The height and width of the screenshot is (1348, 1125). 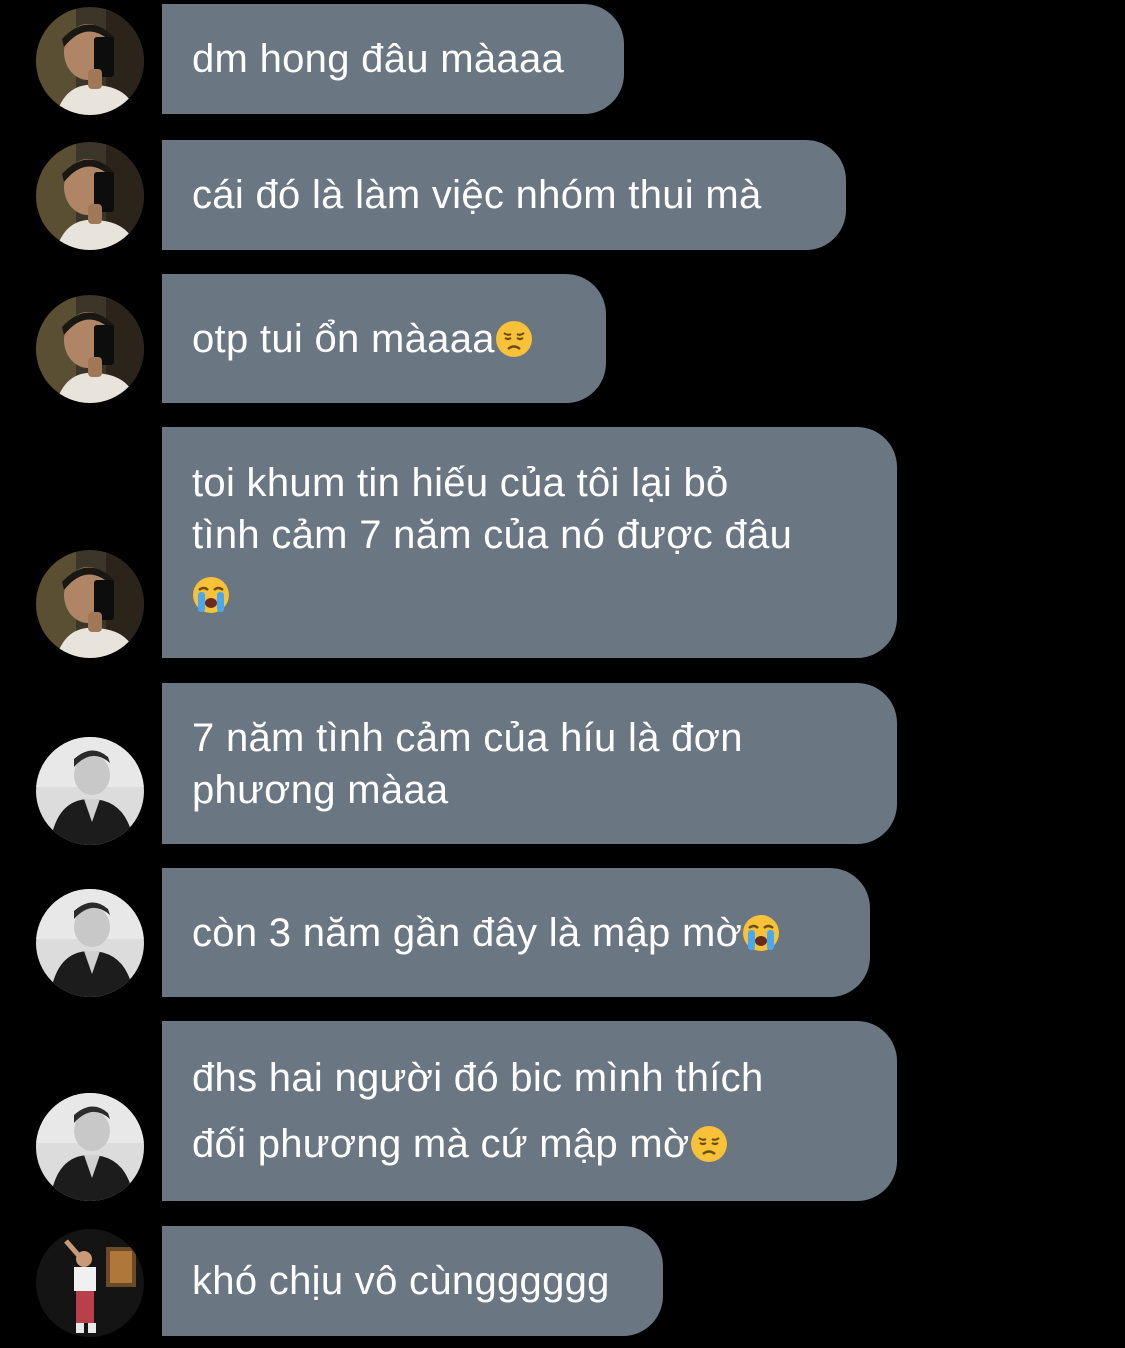 What do you see at coordinates (477, 195) in the screenshot?
I see `message-text: cái đó là làm việc nhóm thui mà` at bounding box center [477, 195].